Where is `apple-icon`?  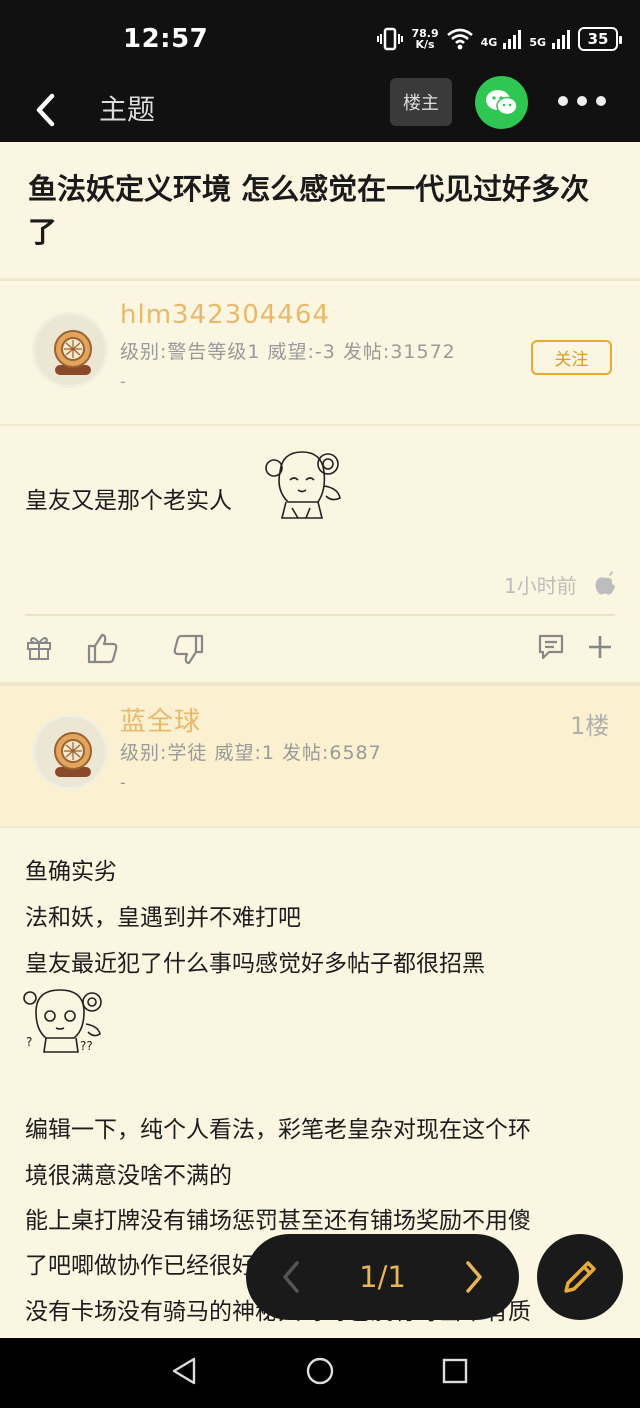
apple-icon is located at coordinates (605, 583).